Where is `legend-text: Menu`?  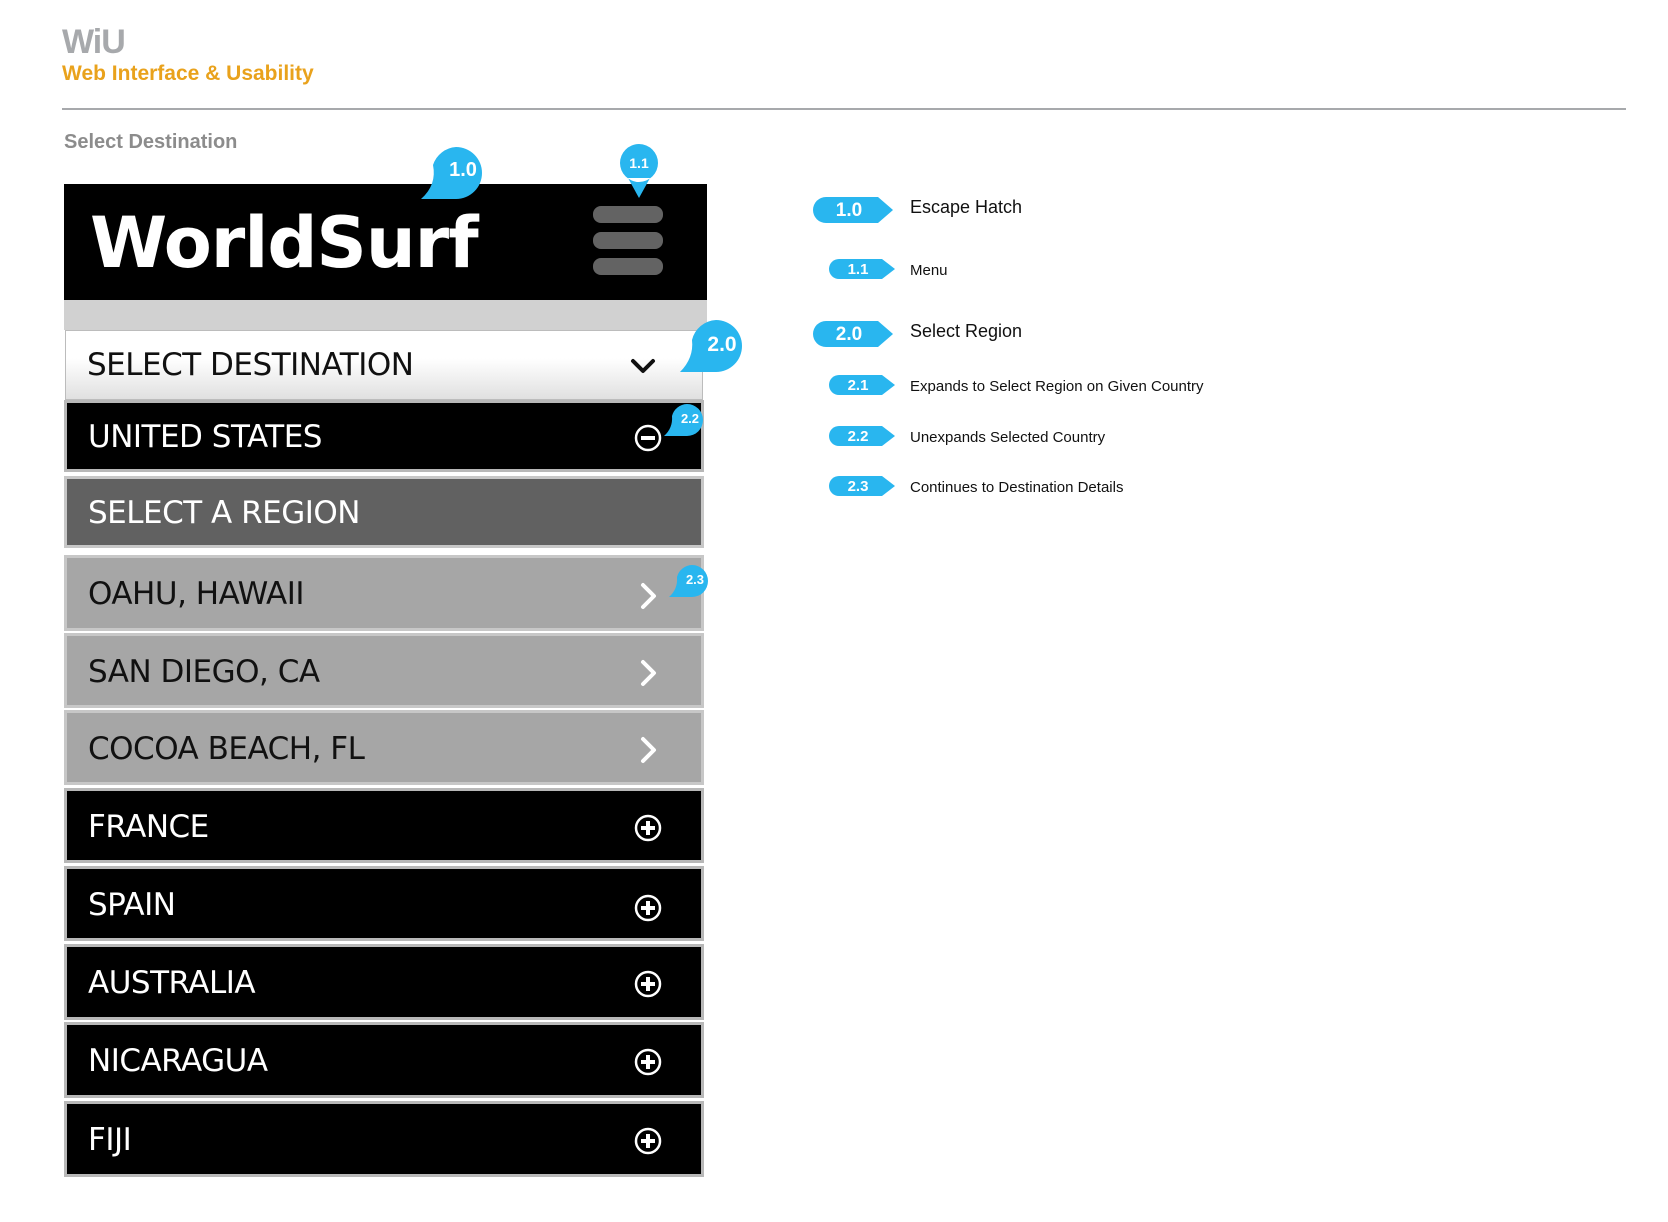
legend-text: Menu is located at coordinates (929, 270).